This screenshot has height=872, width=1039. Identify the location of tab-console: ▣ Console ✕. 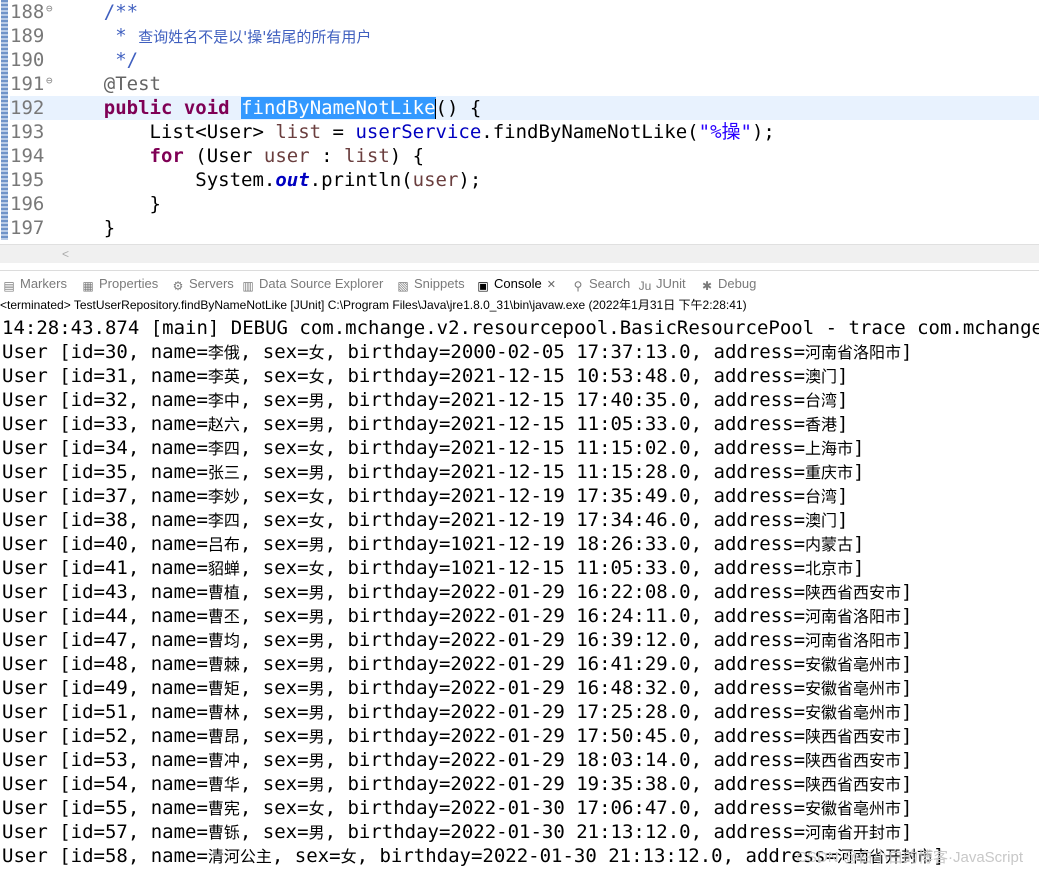
(516, 284).